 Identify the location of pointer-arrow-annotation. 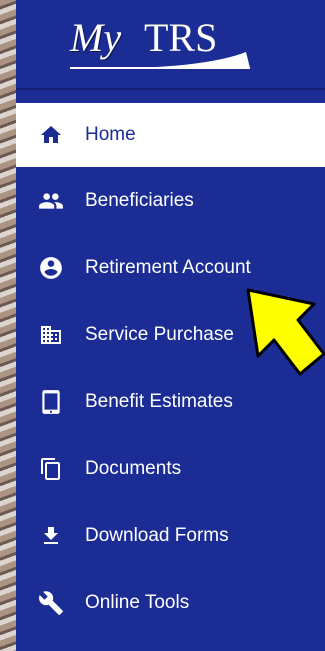
(285, 332).